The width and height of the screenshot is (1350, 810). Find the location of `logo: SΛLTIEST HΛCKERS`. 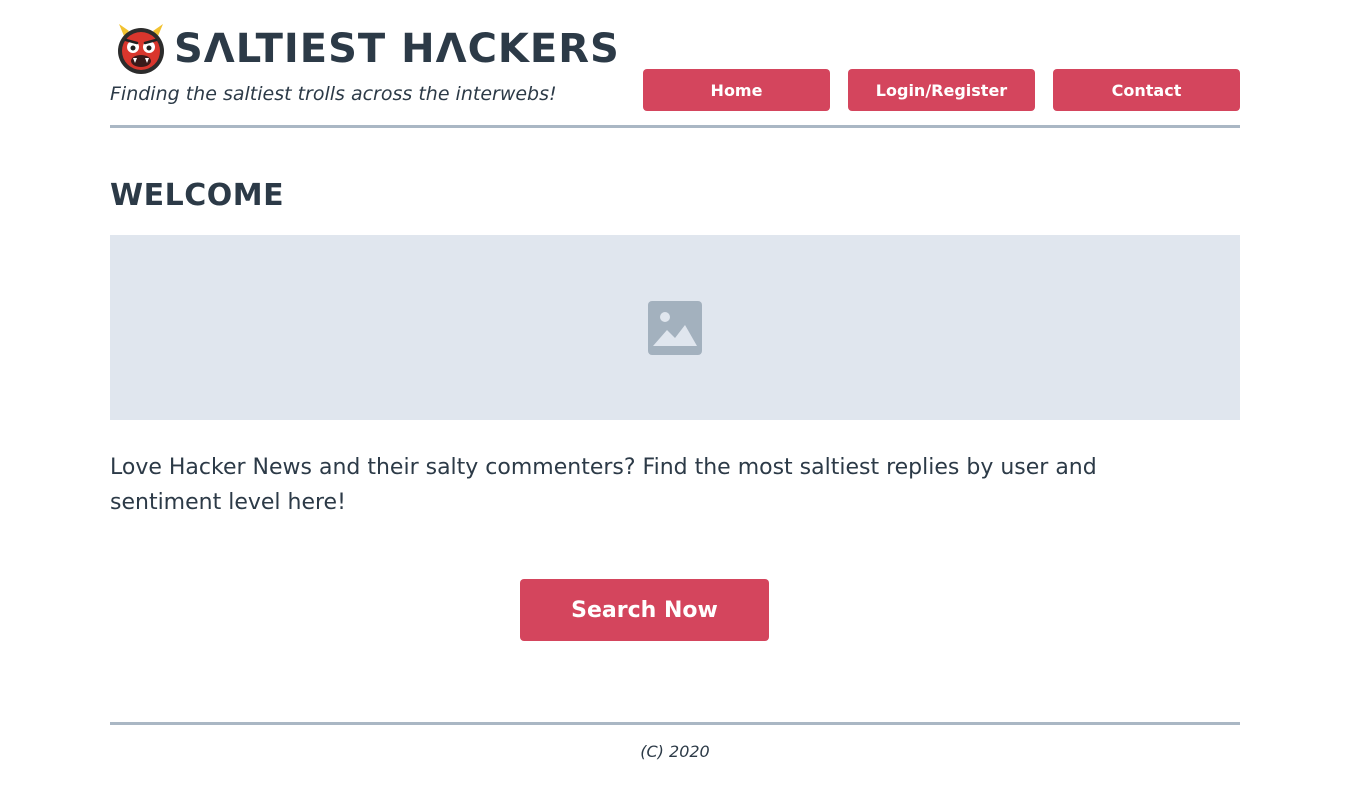

logo: SΛLTIEST HΛCKERS is located at coordinates (367, 49).